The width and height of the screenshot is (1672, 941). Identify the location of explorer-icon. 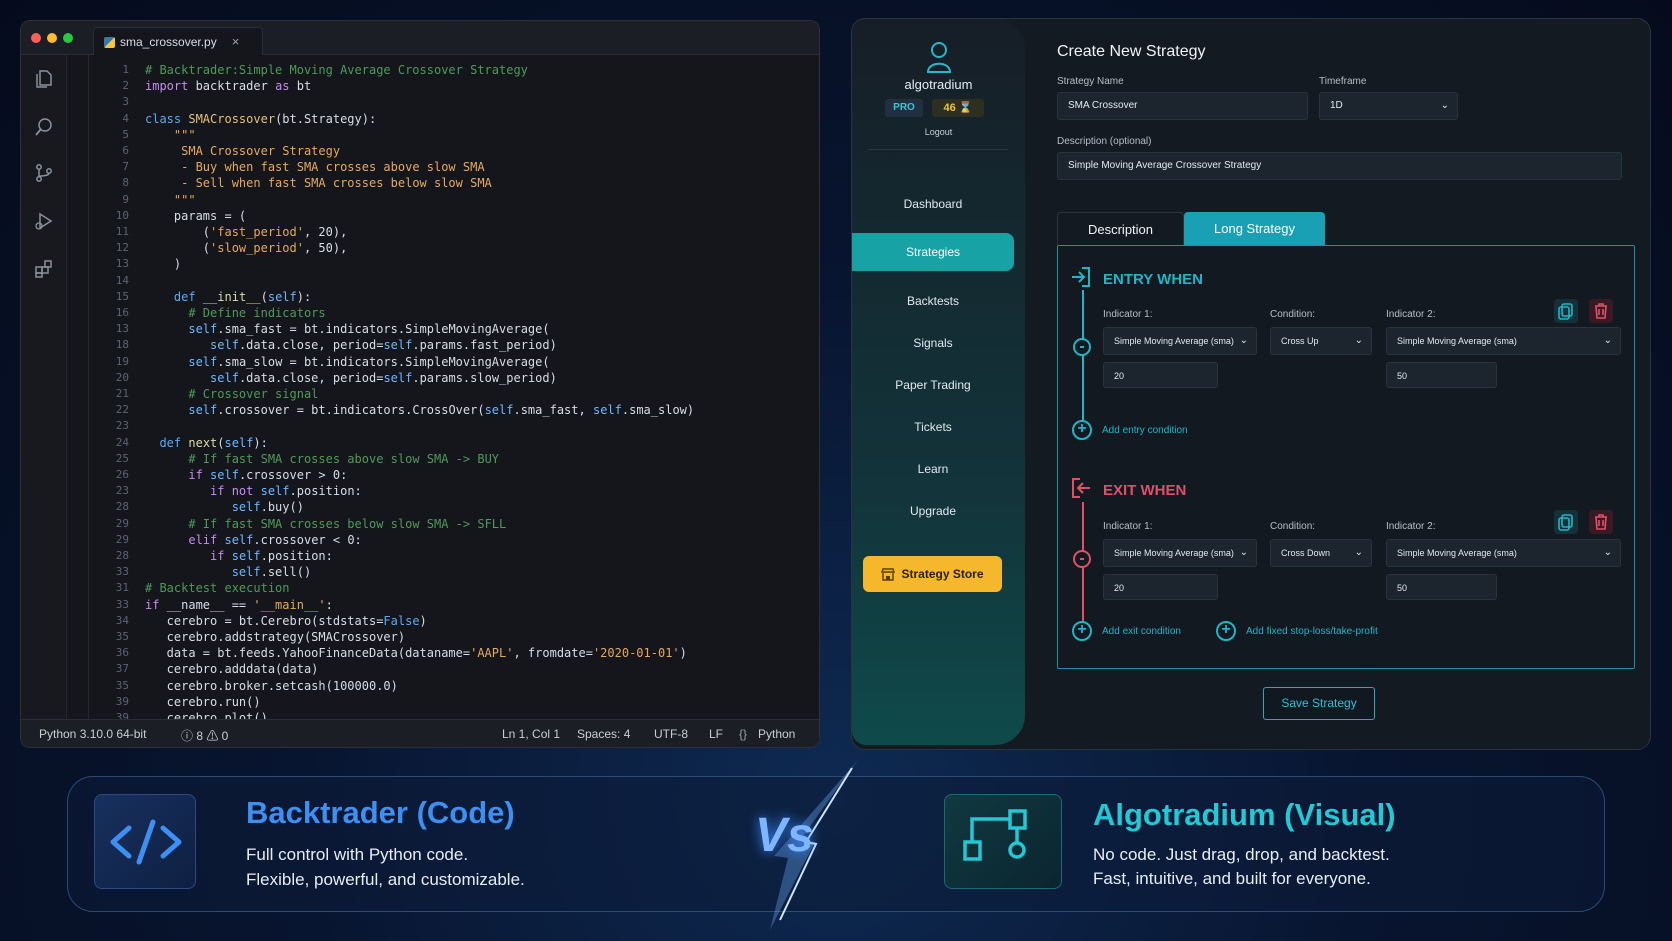
(44, 79).